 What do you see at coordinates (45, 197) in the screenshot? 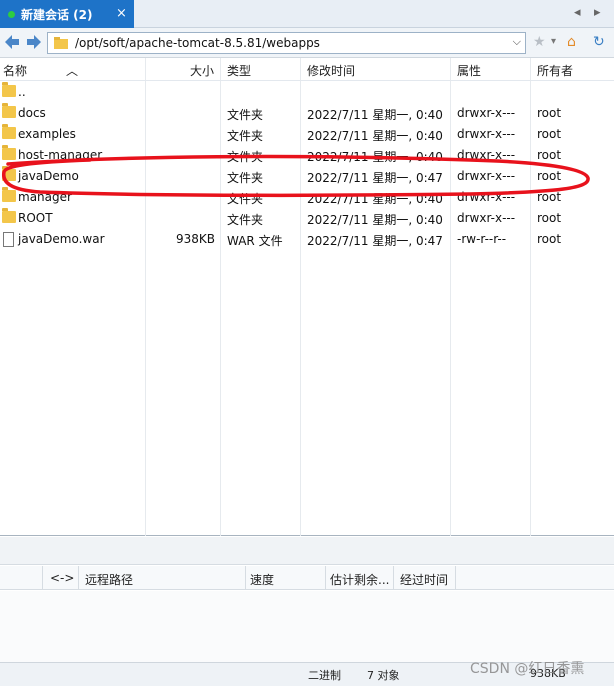
I see `file-name: manager` at bounding box center [45, 197].